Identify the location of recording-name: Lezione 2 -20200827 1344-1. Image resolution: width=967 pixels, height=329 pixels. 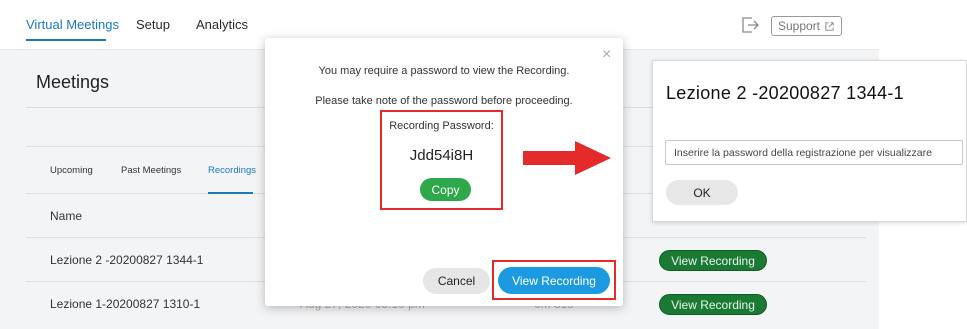
(127, 260).